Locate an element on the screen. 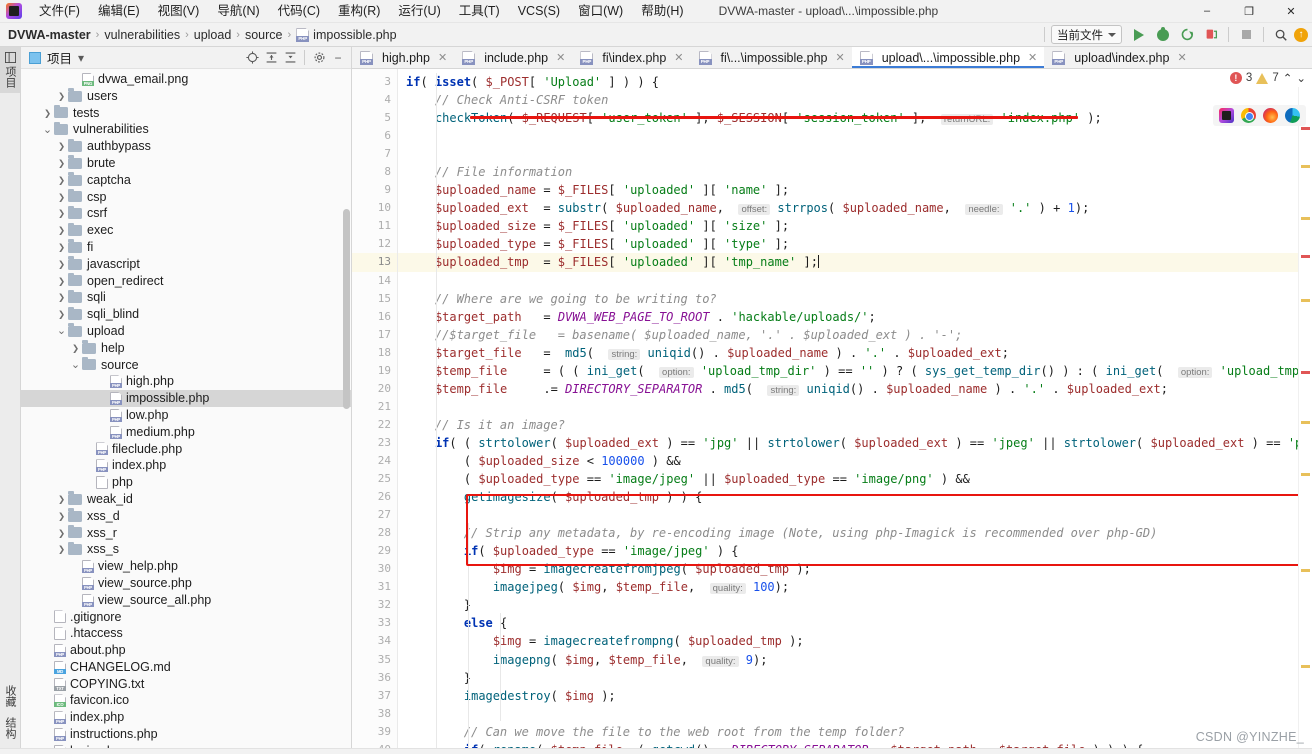 This screenshot has width=1312, height=754. line-number: 7 is located at coordinates (374, 154).